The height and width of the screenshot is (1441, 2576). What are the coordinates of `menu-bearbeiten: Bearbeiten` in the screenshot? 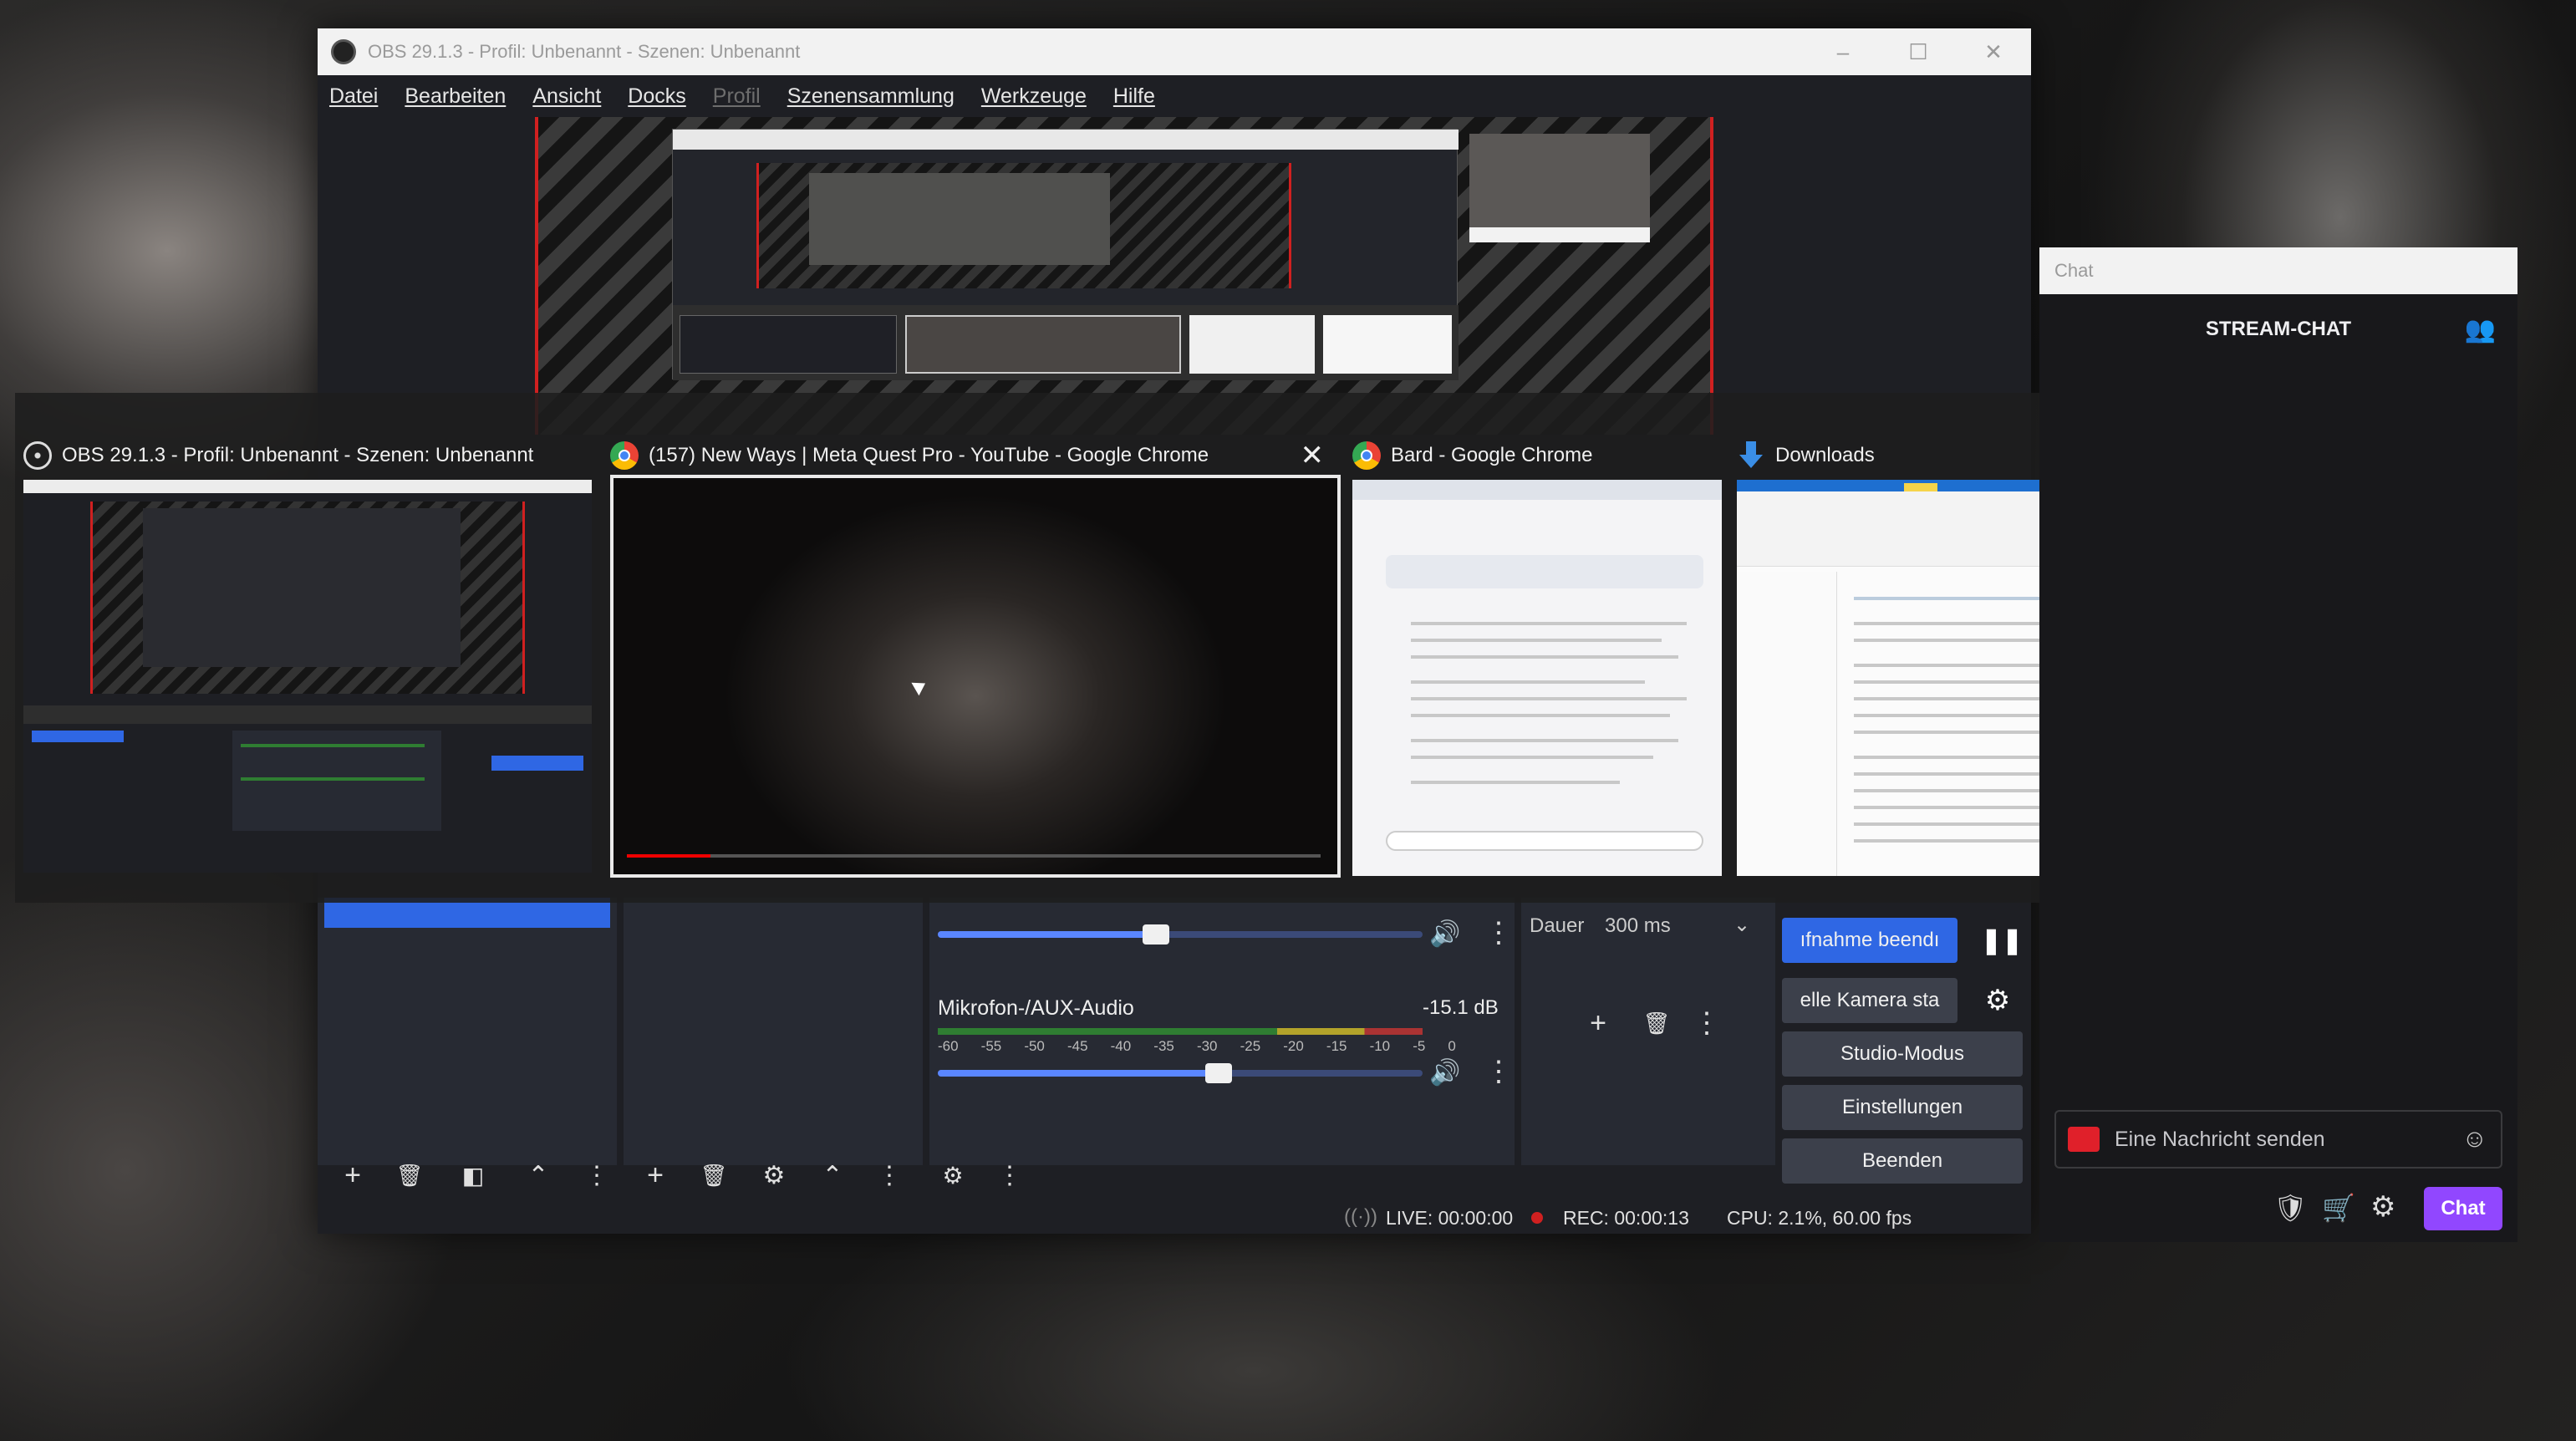 It's located at (455, 96).